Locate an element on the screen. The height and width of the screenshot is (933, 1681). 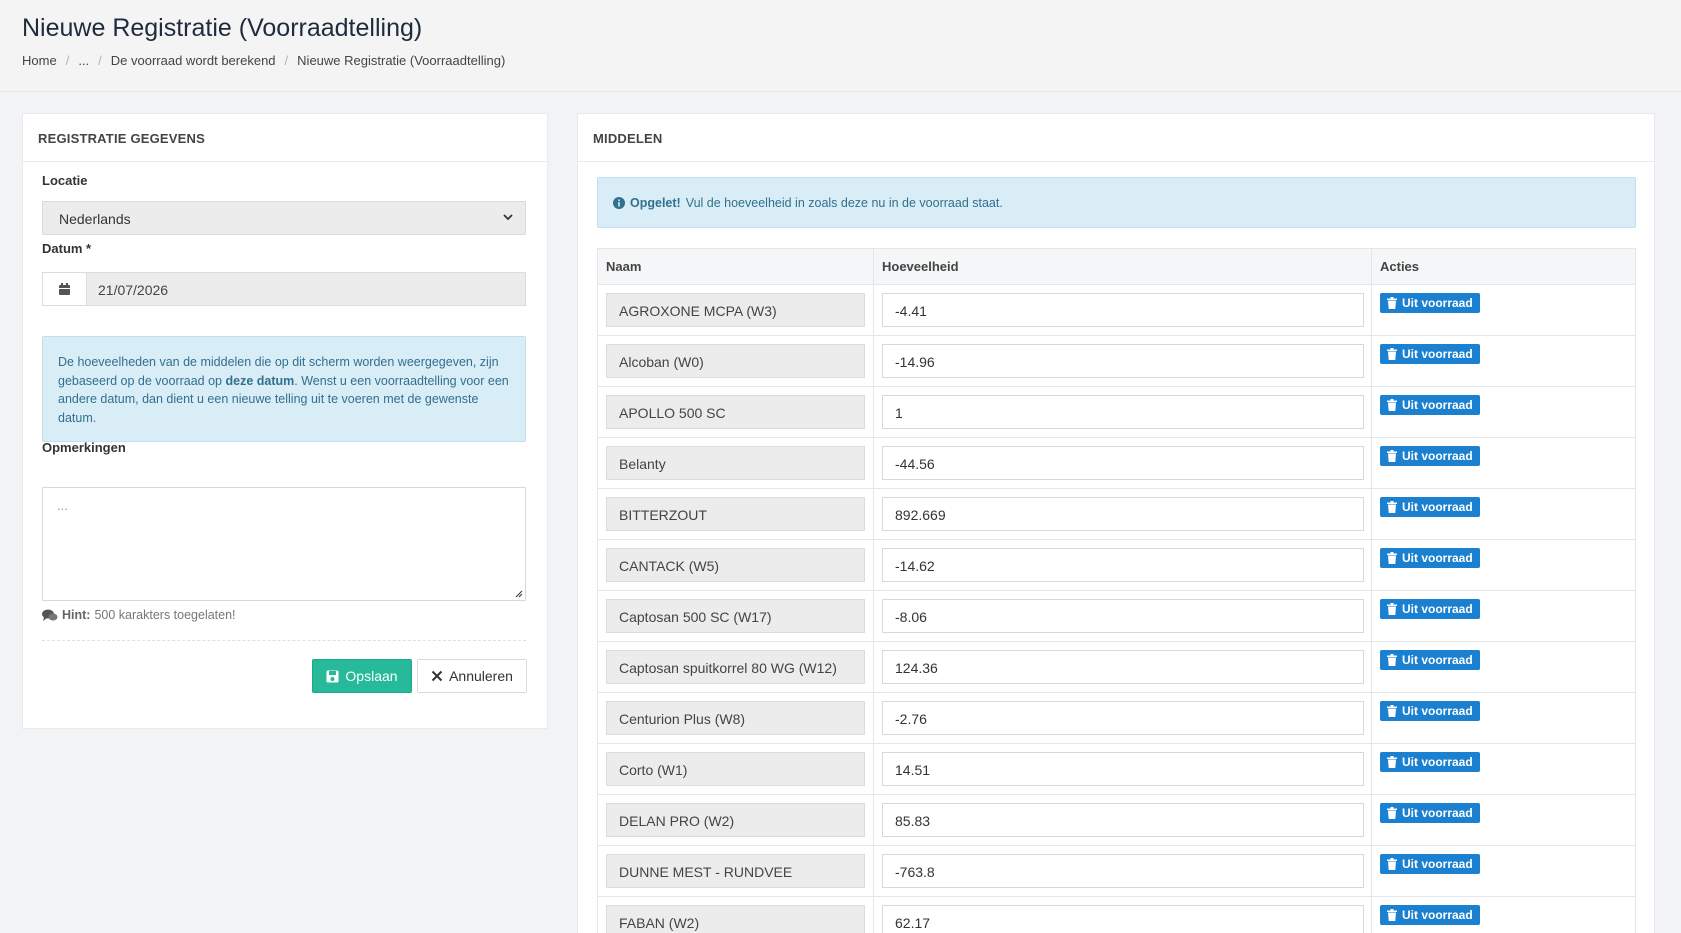
quantity-input: -14.62 is located at coordinates (1123, 565).